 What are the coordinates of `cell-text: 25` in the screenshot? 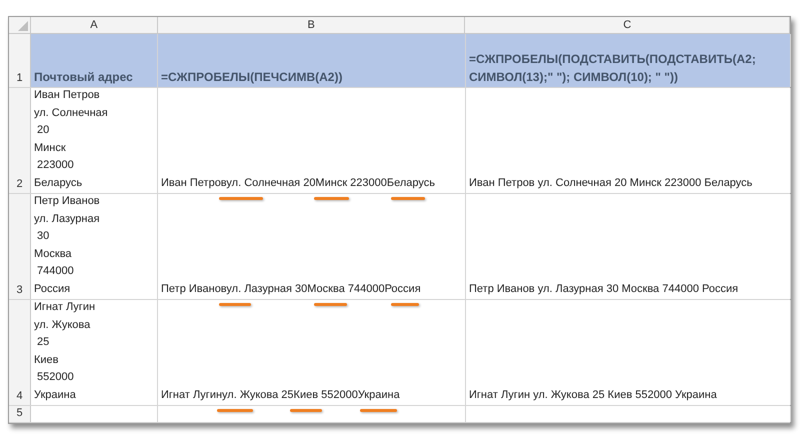 It's located at (43, 342).